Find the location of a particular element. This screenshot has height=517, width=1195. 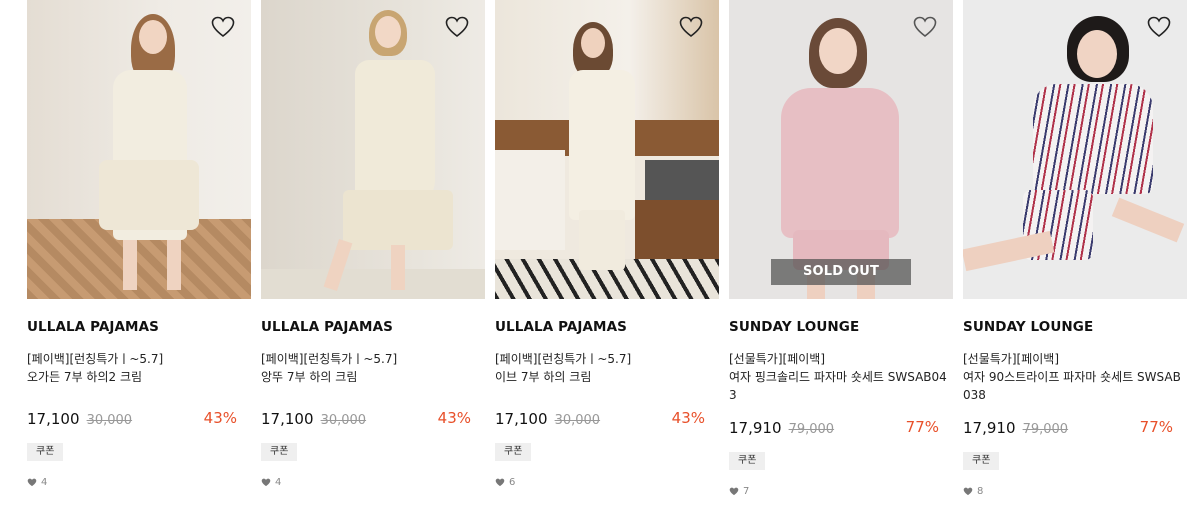

like-count: 6 is located at coordinates (607, 482).